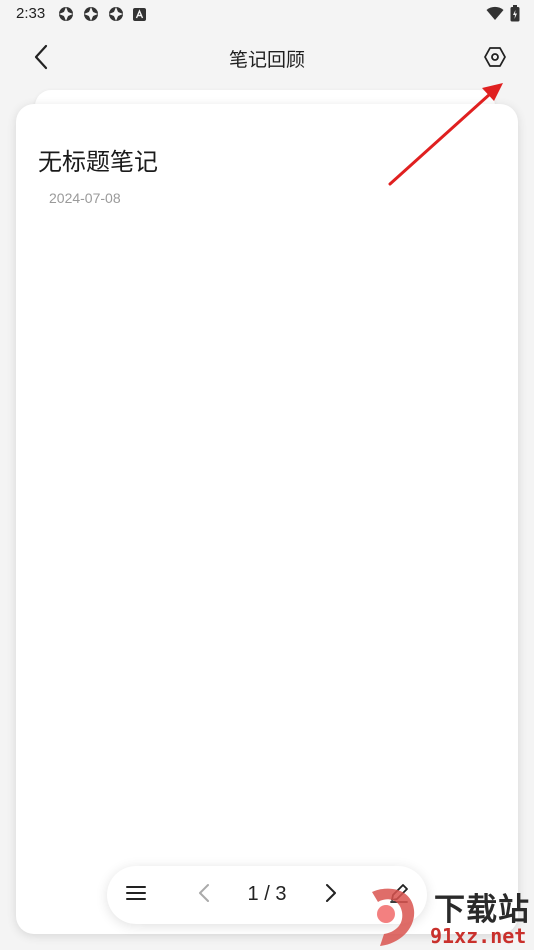 The image size is (534, 950). I want to click on next-page-button, so click(331, 895).